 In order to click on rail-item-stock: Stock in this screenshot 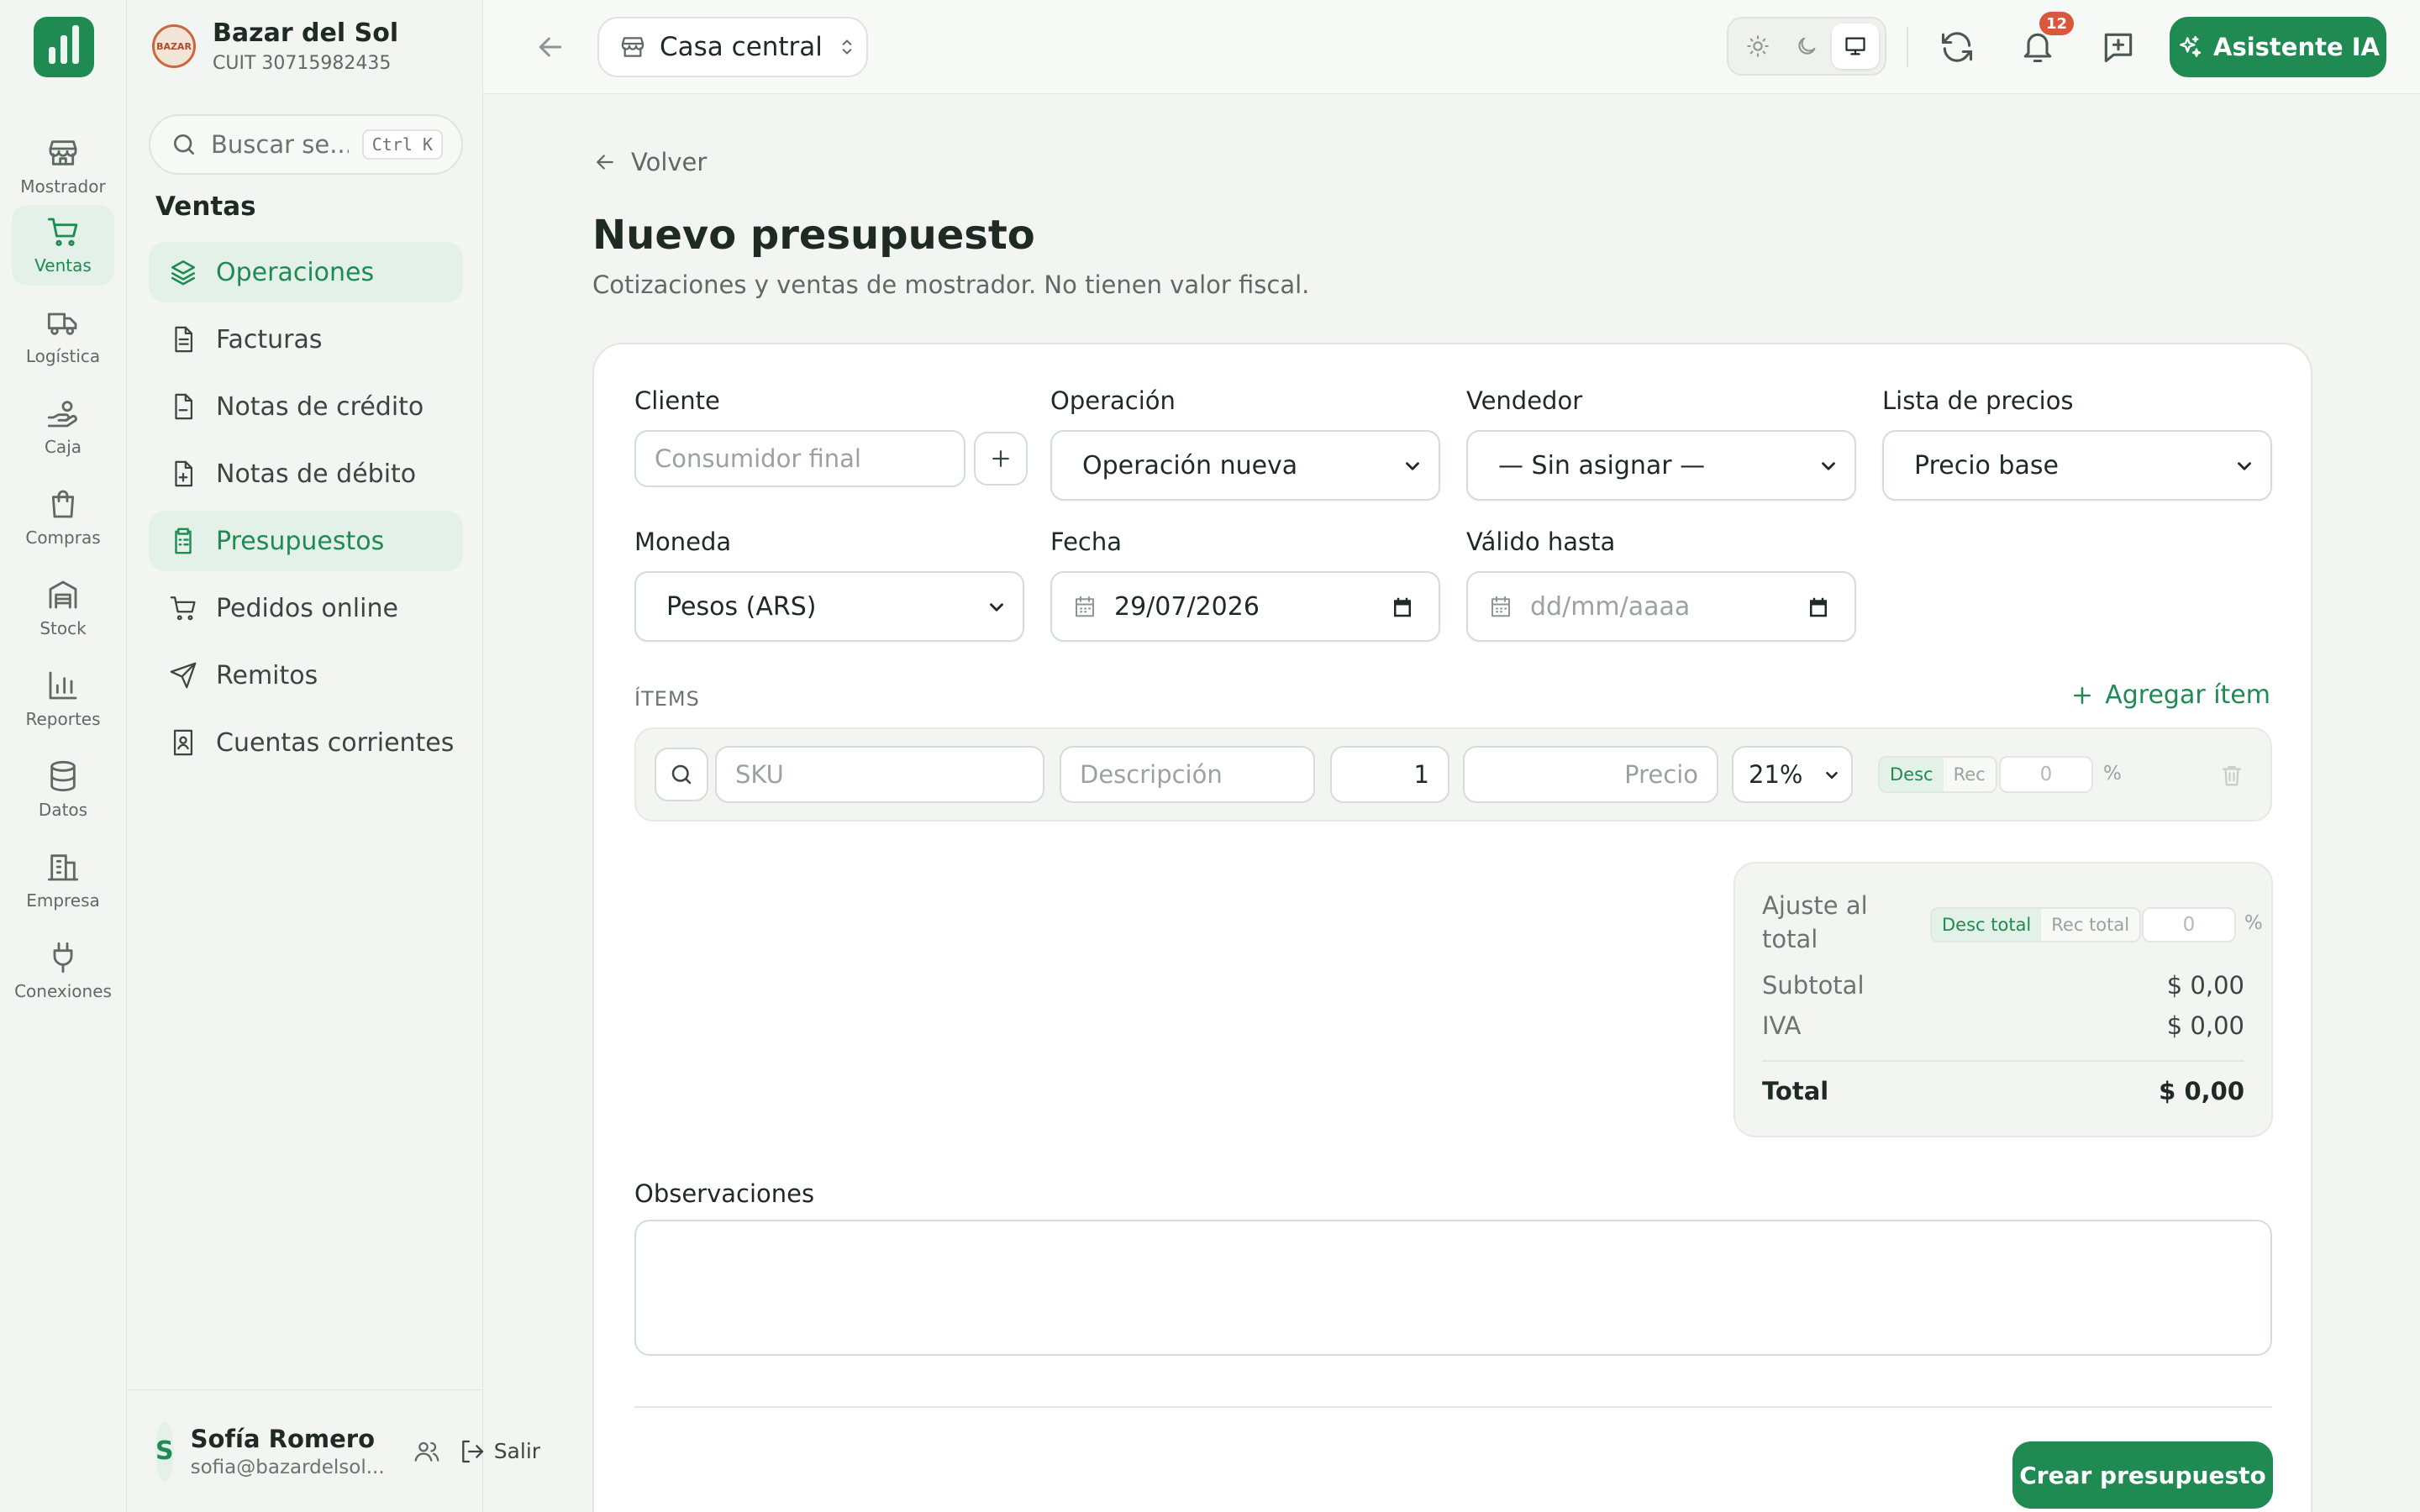, I will do `click(63, 608)`.